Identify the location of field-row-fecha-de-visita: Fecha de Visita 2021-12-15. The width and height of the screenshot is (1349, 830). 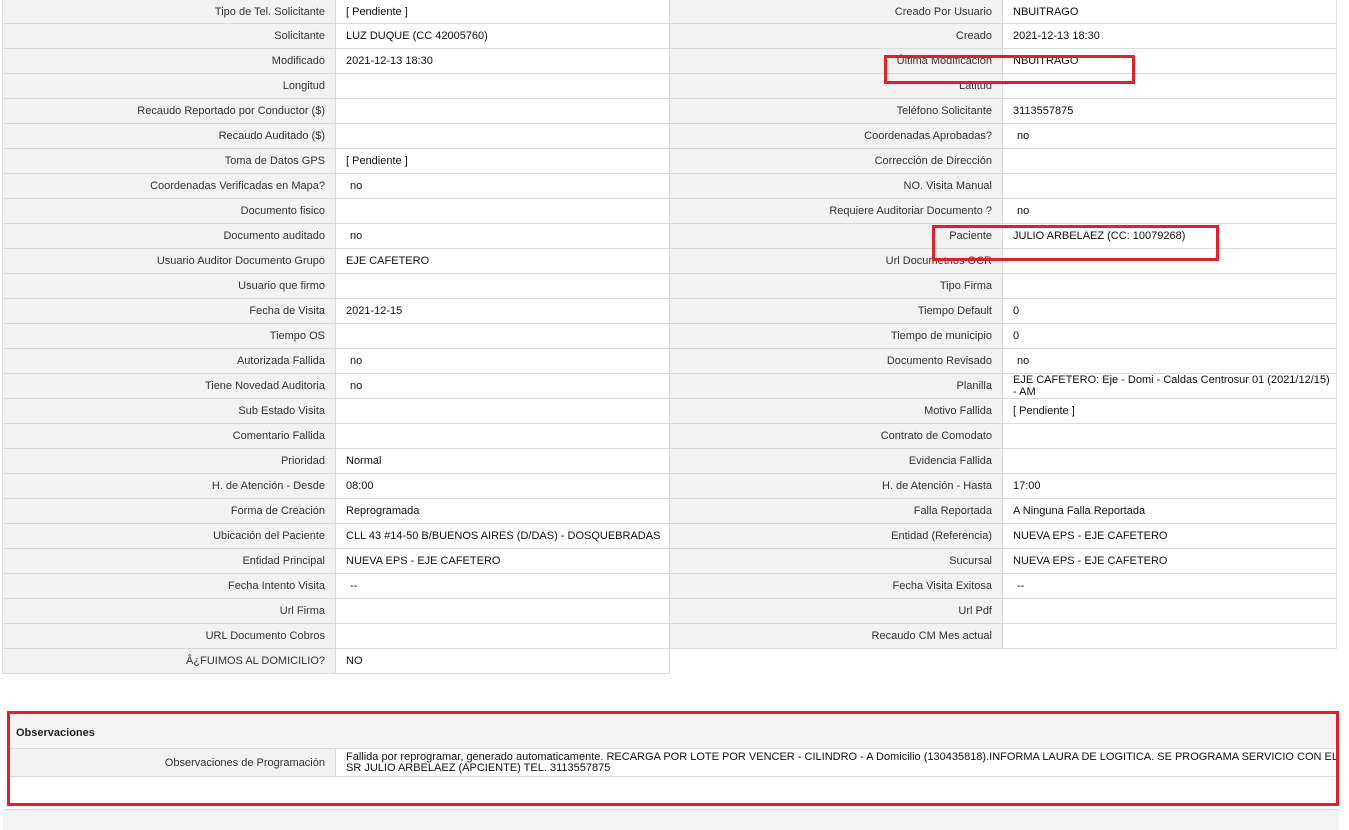
(336, 311).